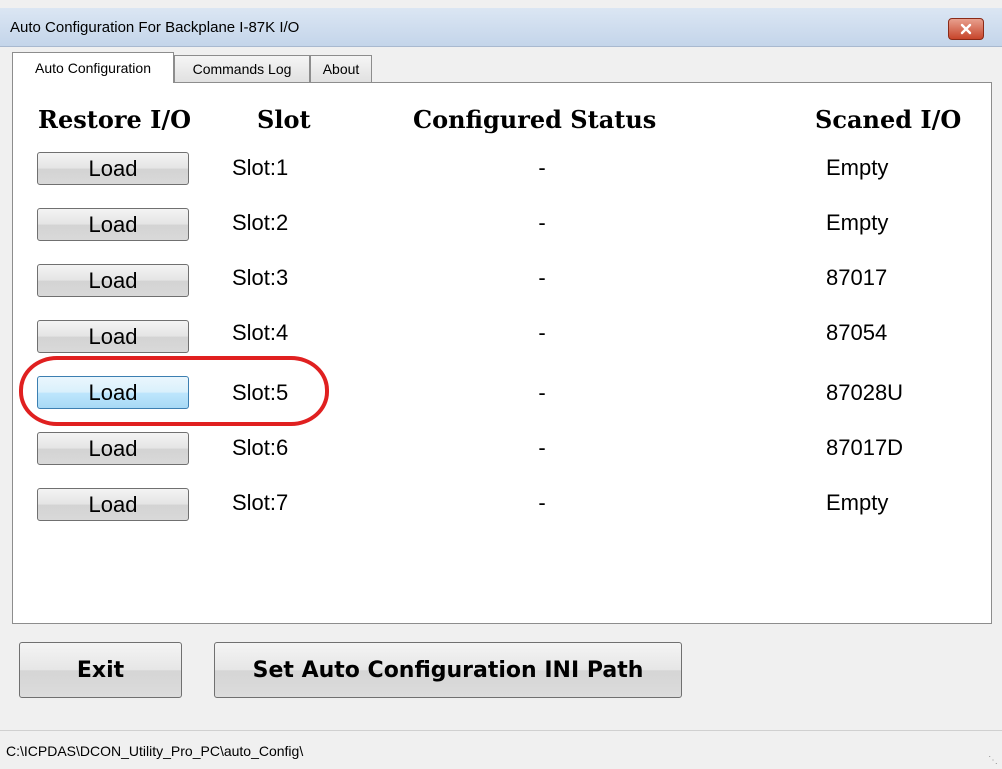 The width and height of the screenshot is (1002, 769). Describe the element at coordinates (542, 277) in the screenshot. I see `configured-status-3: -` at that location.